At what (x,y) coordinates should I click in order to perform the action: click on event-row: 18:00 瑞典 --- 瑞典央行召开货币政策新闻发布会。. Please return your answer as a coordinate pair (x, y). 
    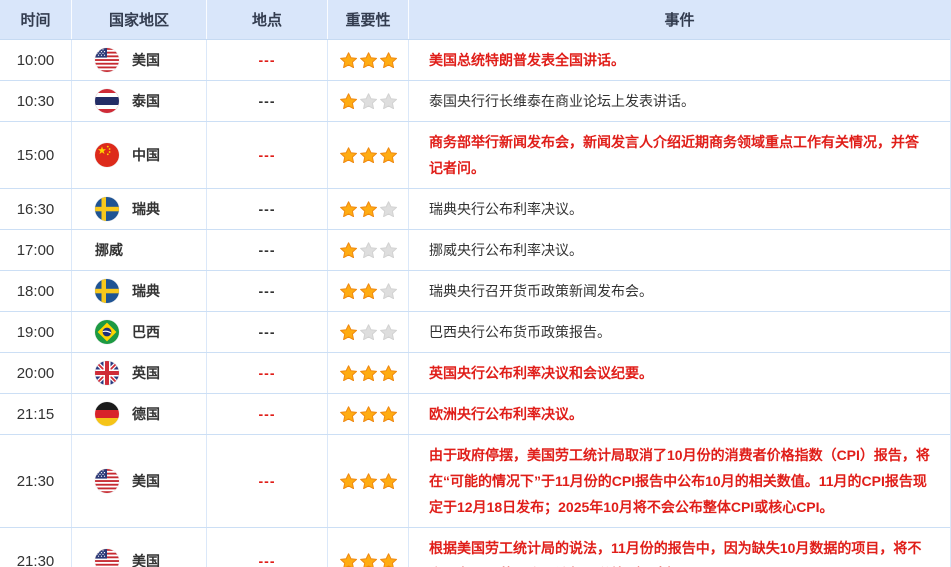
    Looking at the image, I should click on (475, 291).